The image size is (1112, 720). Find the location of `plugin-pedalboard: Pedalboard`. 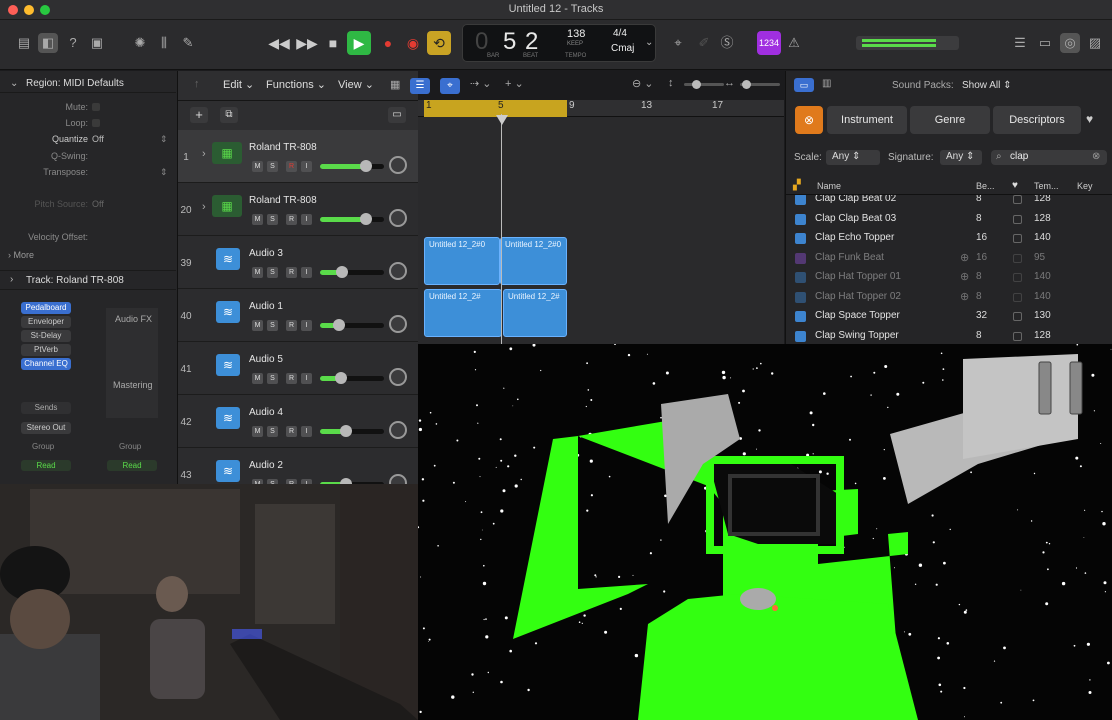

plugin-pedalboard: Pedalboard is located at coordinates (46, 308).